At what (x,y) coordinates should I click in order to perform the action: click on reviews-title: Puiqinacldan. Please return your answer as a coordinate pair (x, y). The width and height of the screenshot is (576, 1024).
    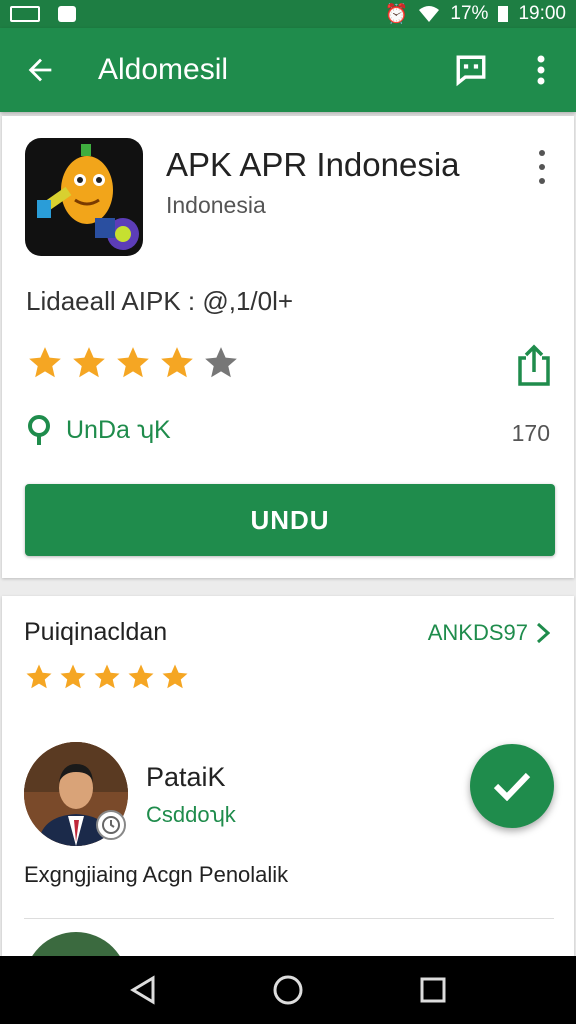
    Looking at the image, I should click on (96, 632).